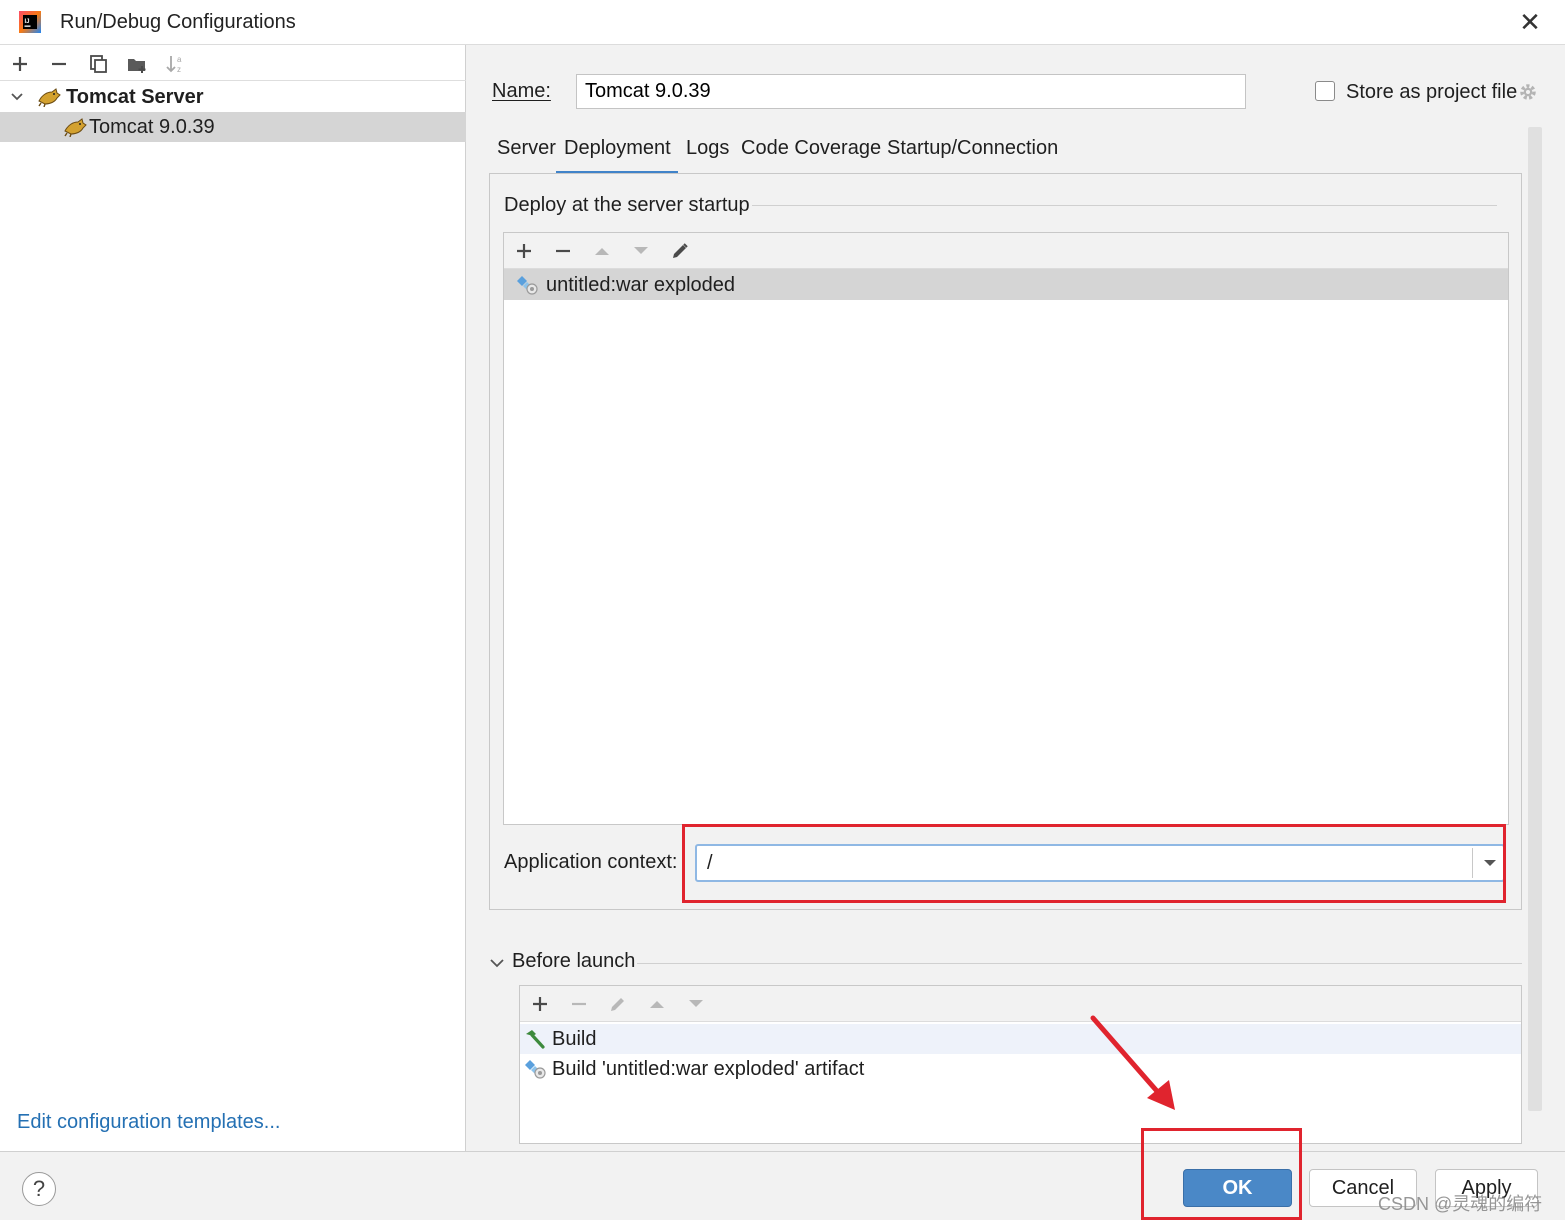  What do you see at coordinates (574, 1039) in the screenshot?
I see `before-launch-item-label: Build` at bounding box center [574, 1039].